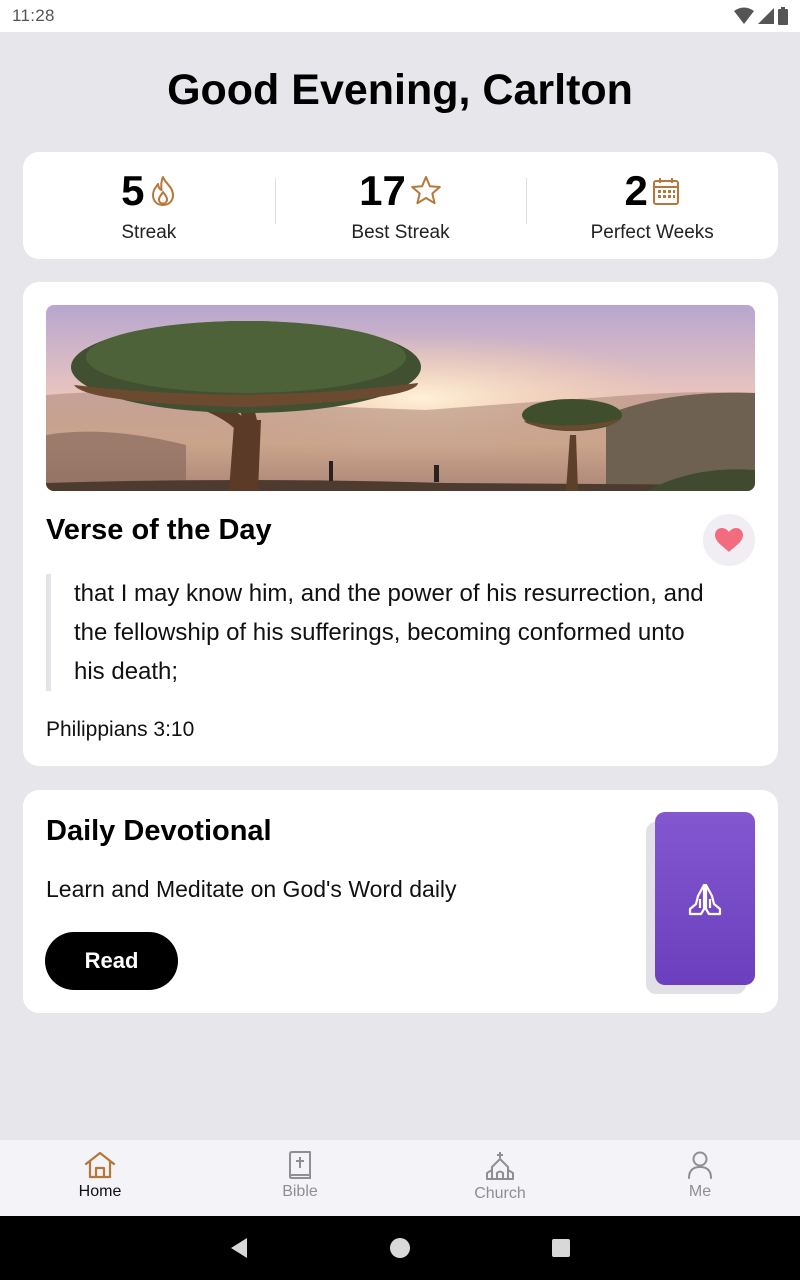 The height and width of the screenshot is (1280, 800). Describe the element at coordinates (162, 190) in the screenshot. I see `flame-icon` at that location.